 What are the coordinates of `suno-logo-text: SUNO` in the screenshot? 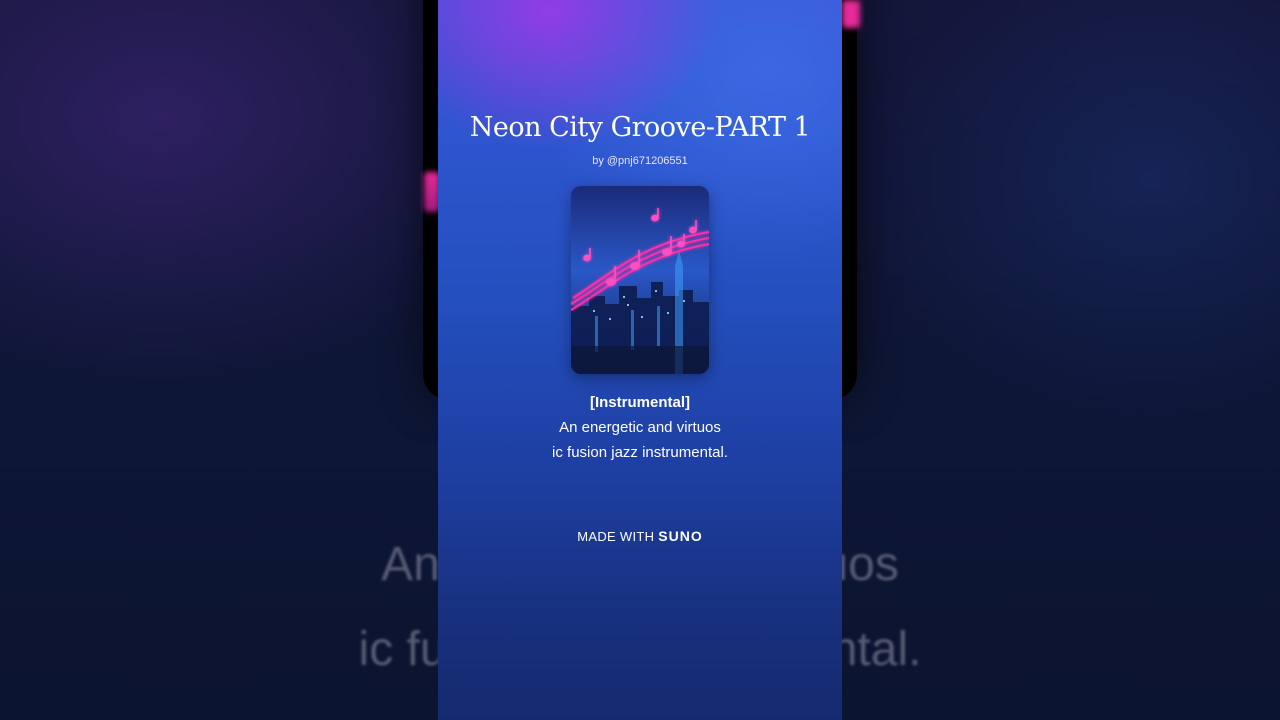 It's located at (680, 536).